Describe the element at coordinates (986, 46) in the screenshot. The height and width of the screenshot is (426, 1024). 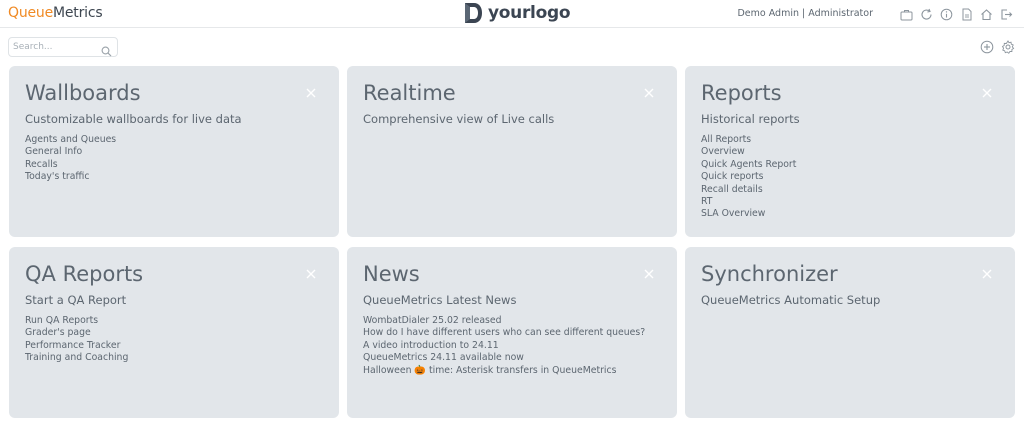
I see `add-circle-icon` at that location.